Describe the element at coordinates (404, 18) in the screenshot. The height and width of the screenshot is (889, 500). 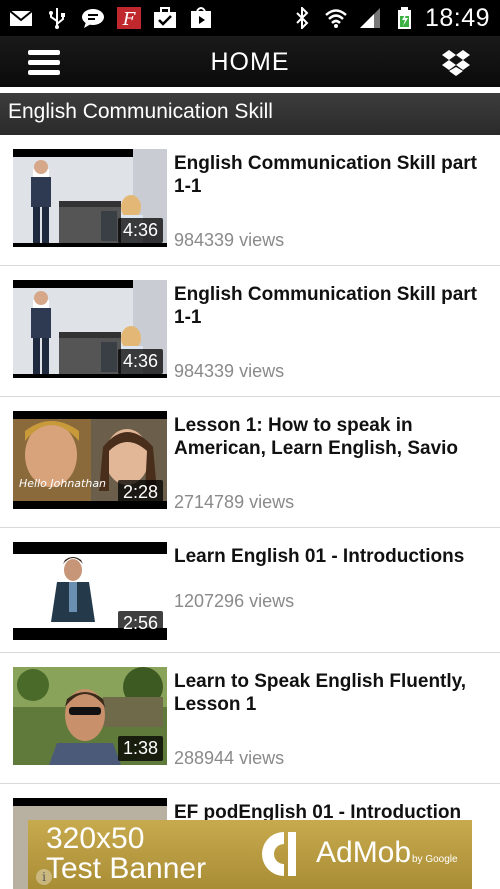
I see `battery-icon` at that location.